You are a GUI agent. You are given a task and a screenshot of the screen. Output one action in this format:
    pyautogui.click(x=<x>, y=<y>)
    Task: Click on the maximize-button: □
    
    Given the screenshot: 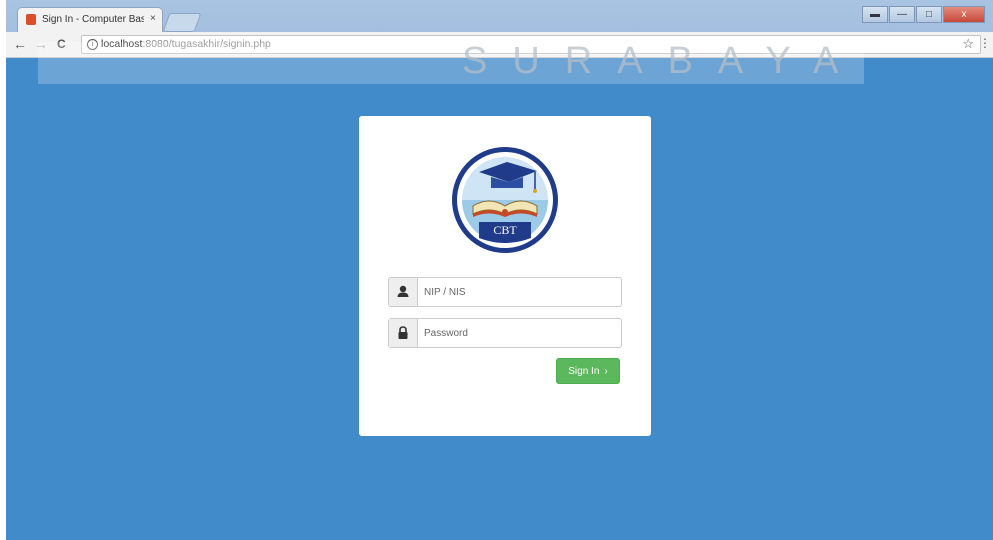 What is the action you would take?
    pyautogui.click(x=929, y=14)
    